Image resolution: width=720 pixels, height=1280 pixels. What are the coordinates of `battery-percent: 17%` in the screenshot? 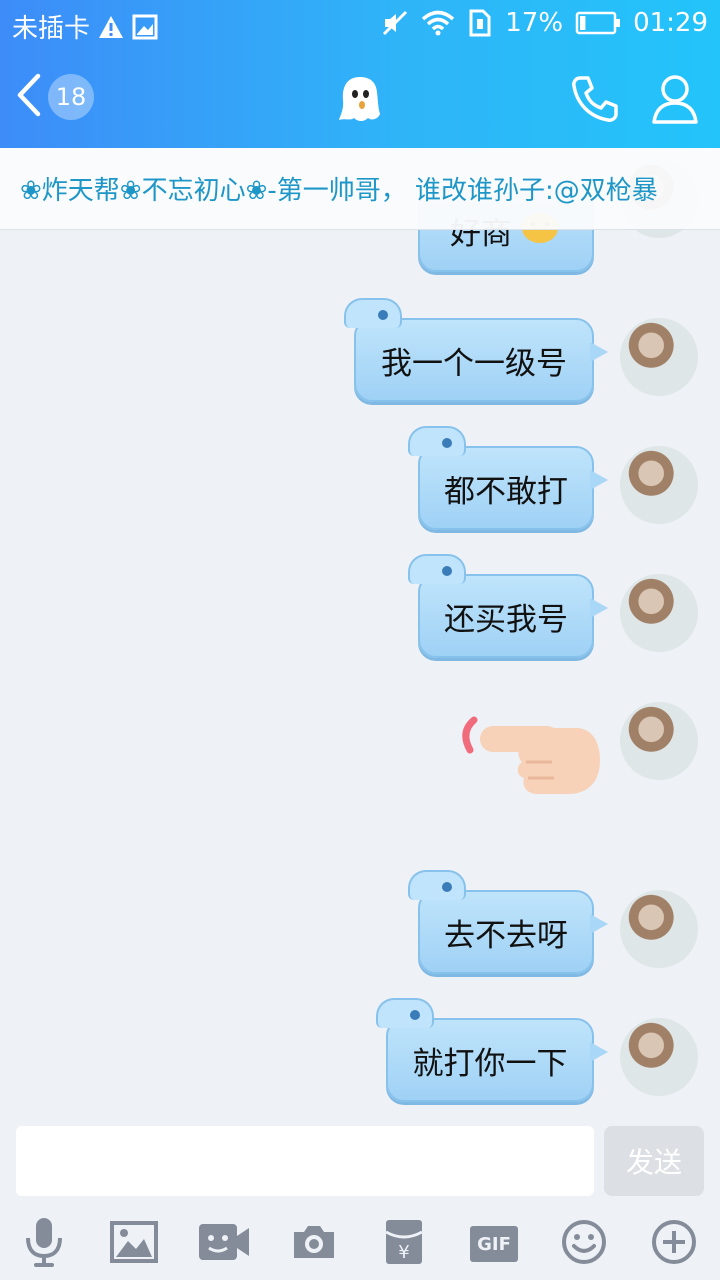 It's located at (534, 23).